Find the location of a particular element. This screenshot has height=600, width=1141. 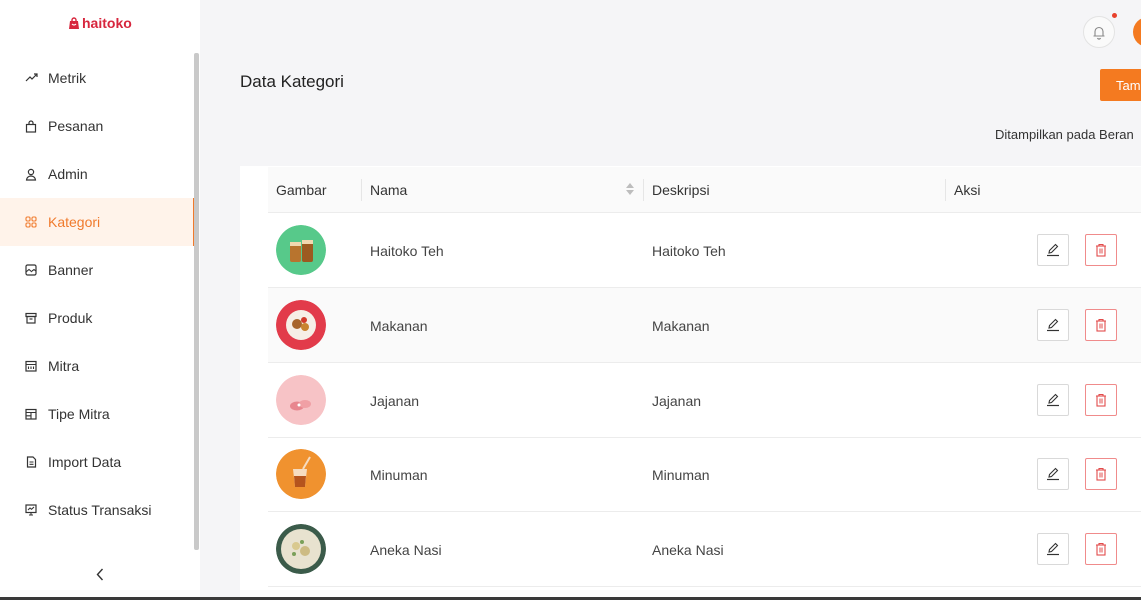

table-row: Aneka Nasi Aneka Nasi is located at coordinates (704, 549).